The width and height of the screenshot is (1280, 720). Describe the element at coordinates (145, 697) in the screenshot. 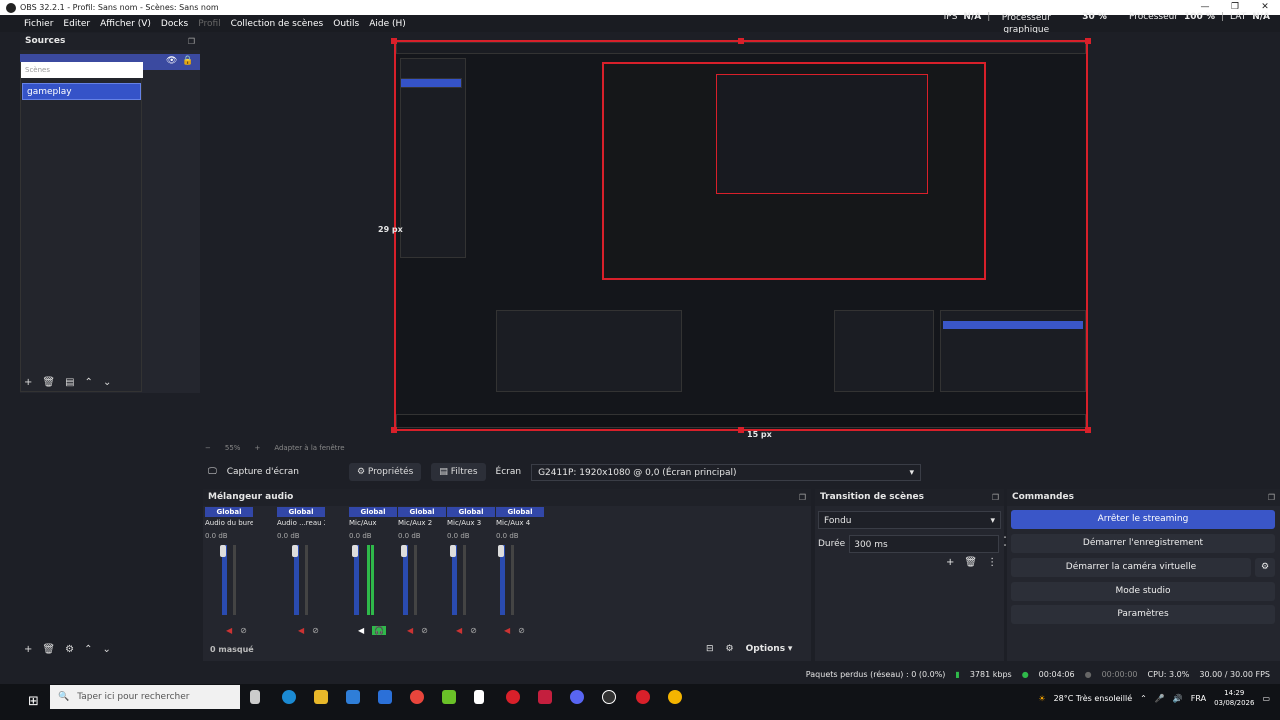

I see `taskbar-search: 🔍 Taper ici pour rechercher` at that location.